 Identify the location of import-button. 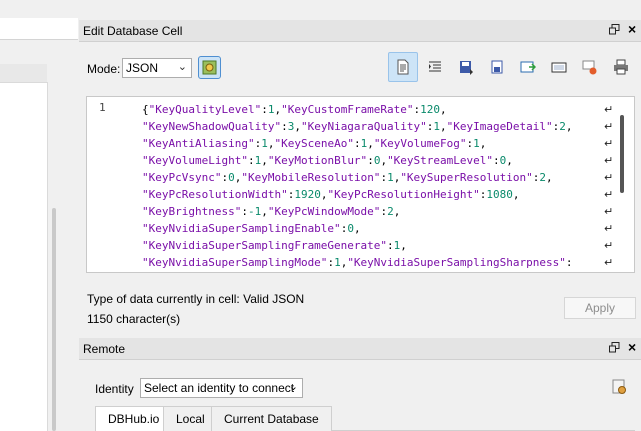
(466, 67).